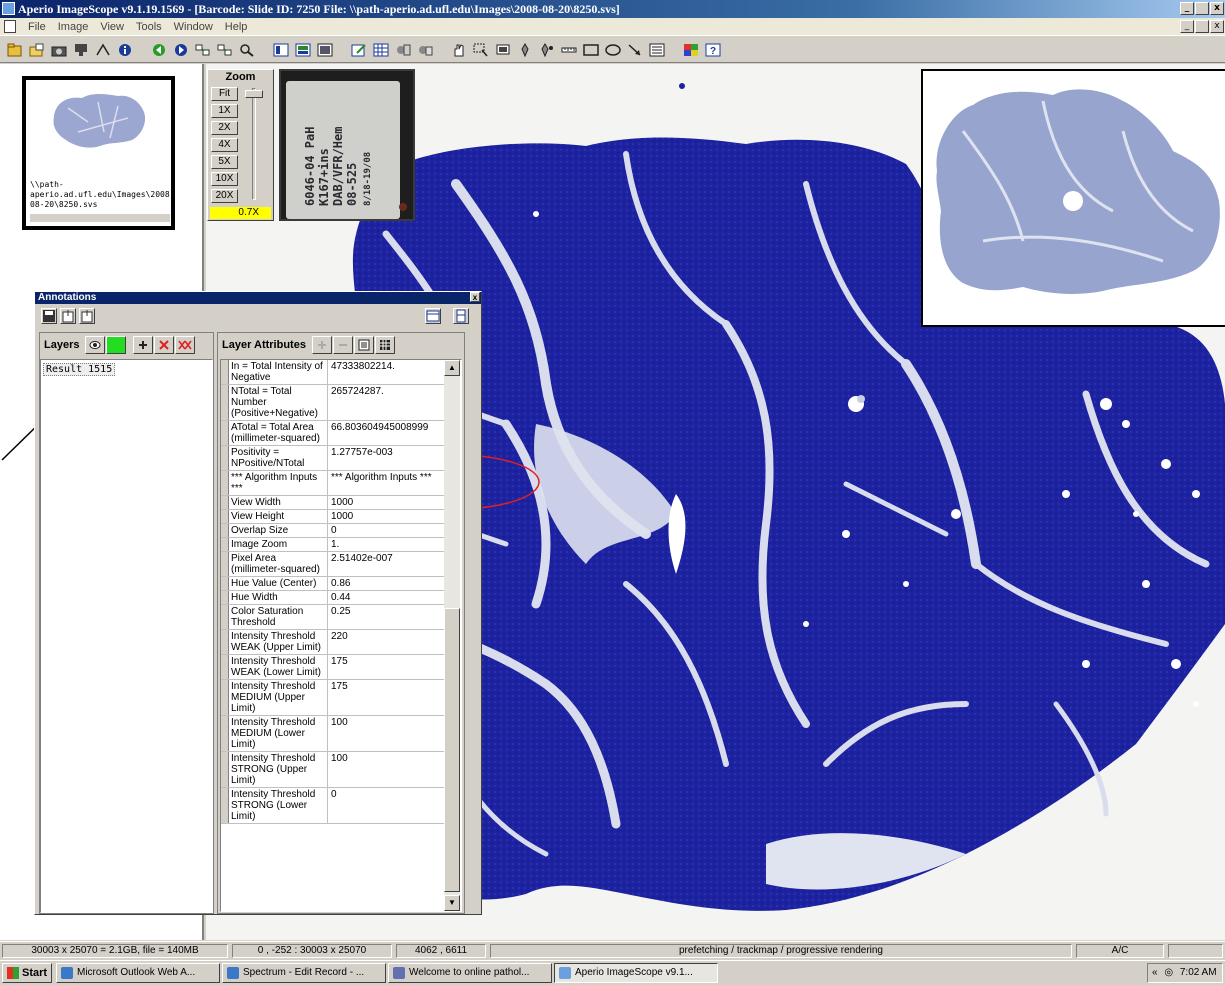 The height and width of the screenshot is (985, 1225). What do you see at coordinates (143, 345) in the screenshot?
I see `add-layer-icon` at bounding box center [143, 345].